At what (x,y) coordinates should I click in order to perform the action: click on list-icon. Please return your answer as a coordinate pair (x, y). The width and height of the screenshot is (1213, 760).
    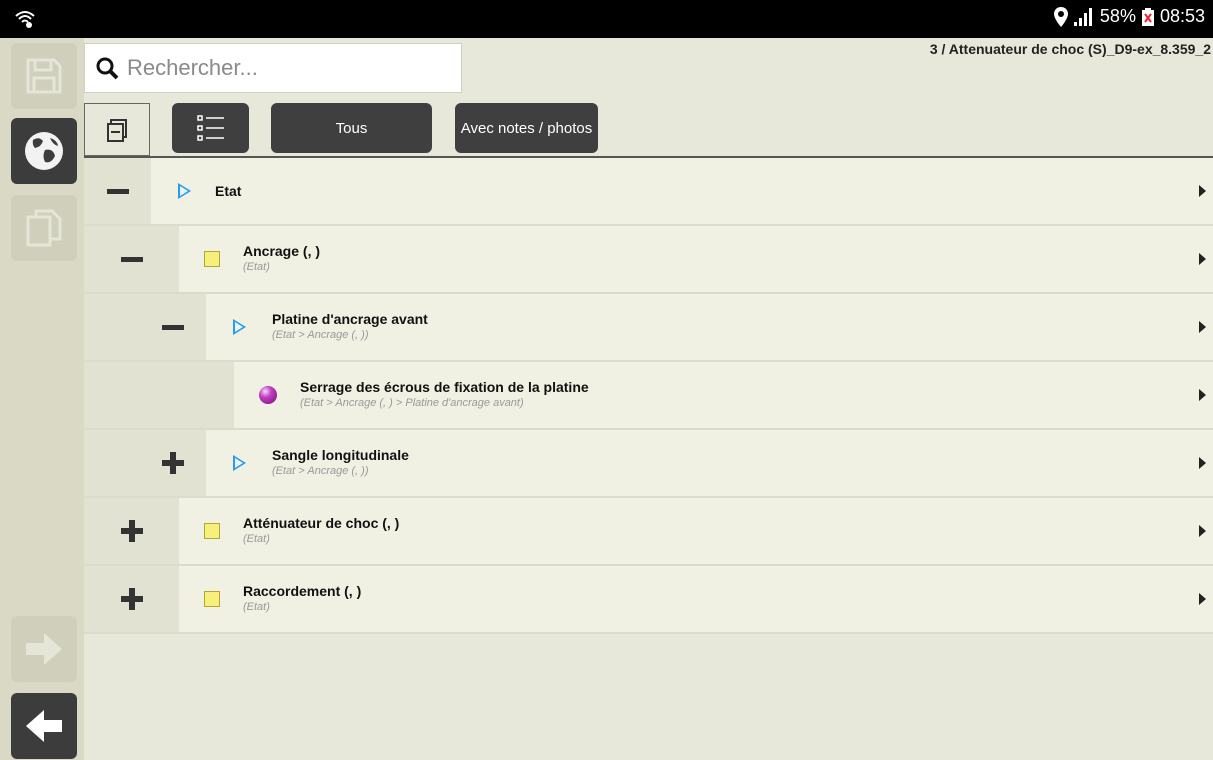
    Looking at the image, I should click on (210, 128).